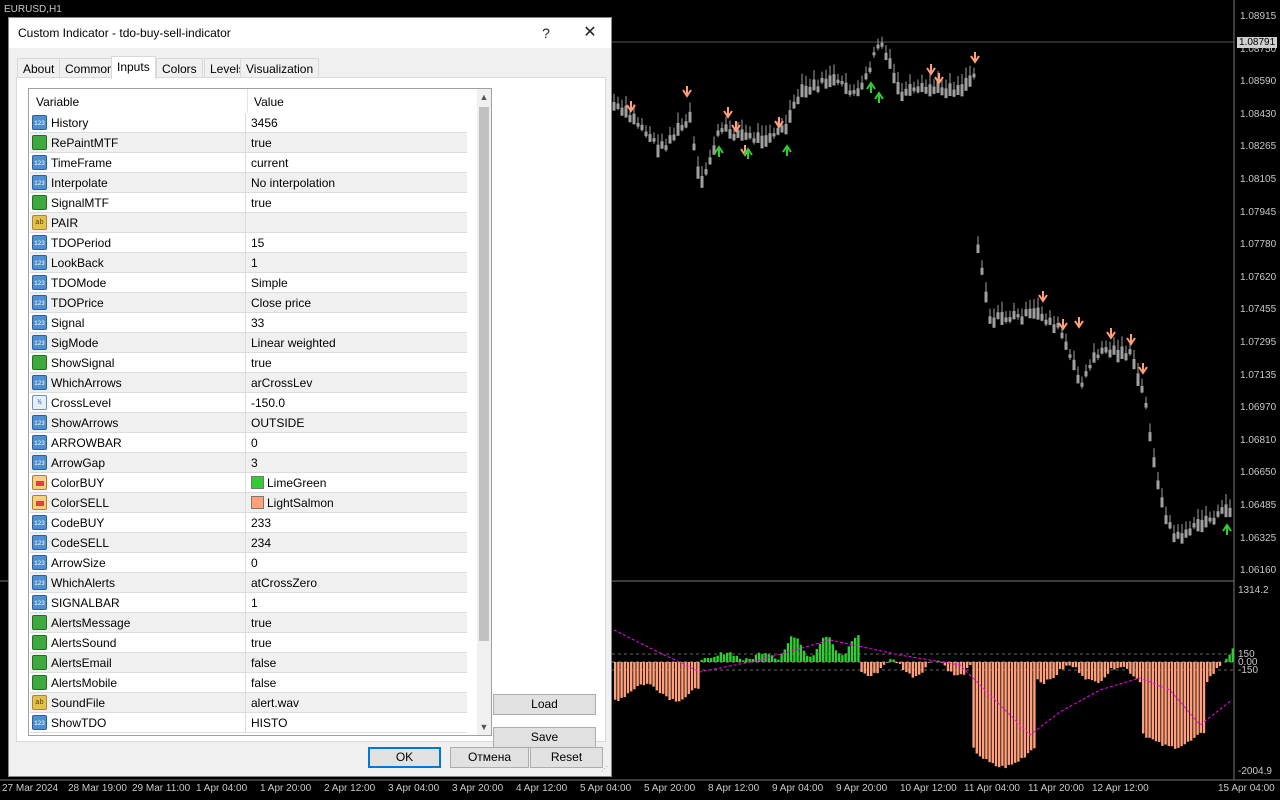  What do you see at coordinates (489, 757) in the screenshot?
I see `cancel-button: Отмена` at bounding box center [489, 757].